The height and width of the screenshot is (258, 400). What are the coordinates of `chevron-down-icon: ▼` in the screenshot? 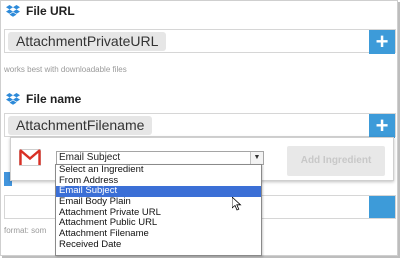 It's located at (256, 158).